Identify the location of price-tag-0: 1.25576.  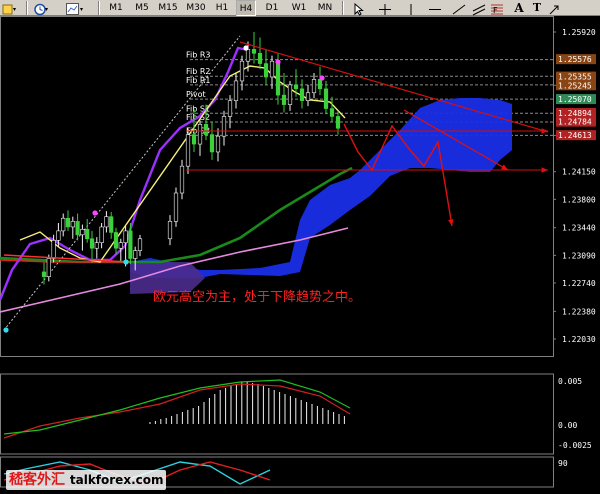
(575, 59).